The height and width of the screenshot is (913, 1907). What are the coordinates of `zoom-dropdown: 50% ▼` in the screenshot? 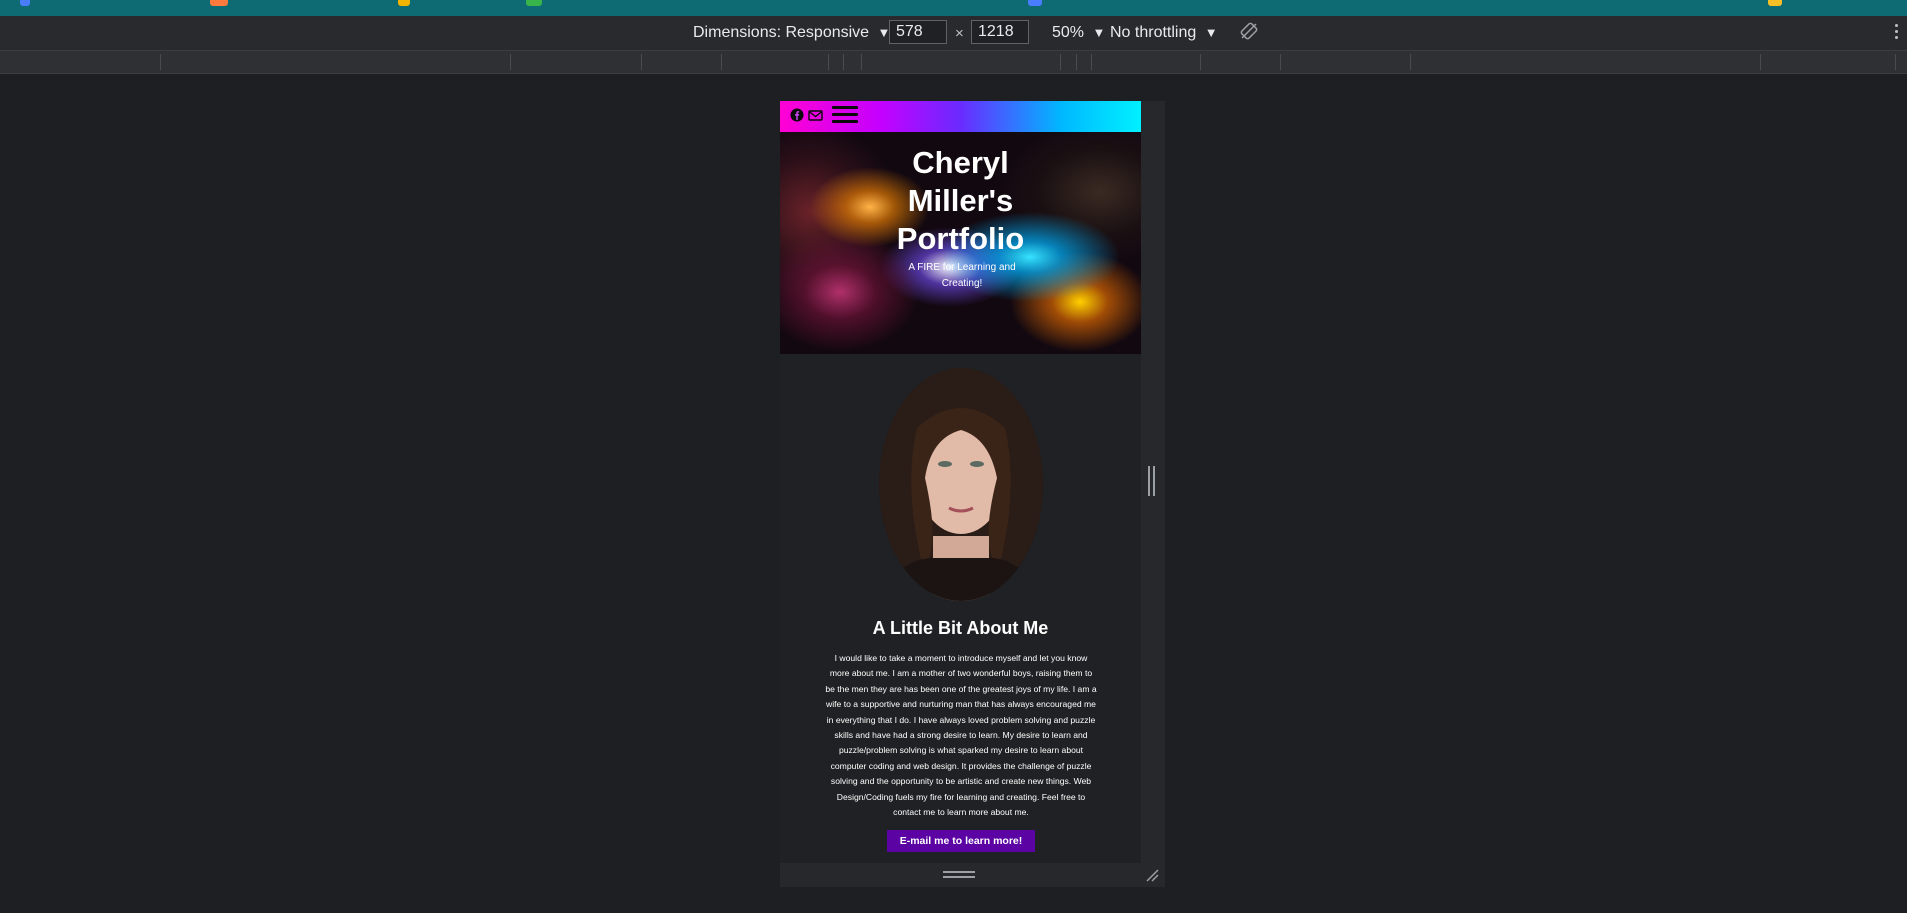 It's located at (1078, 33).